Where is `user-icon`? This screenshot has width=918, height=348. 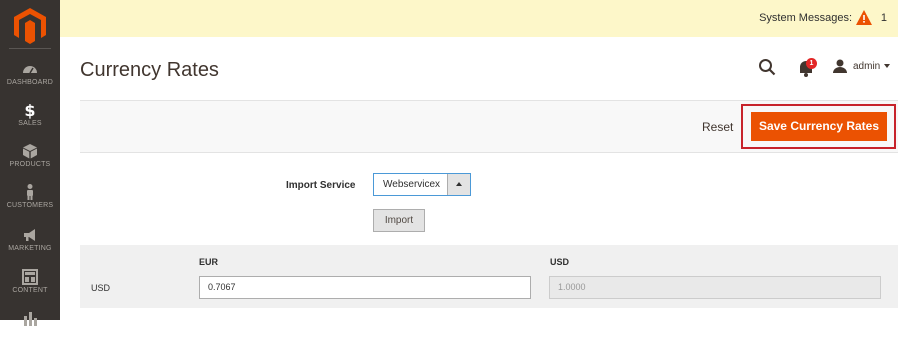 user-icon is located at coordinates (840, 66).